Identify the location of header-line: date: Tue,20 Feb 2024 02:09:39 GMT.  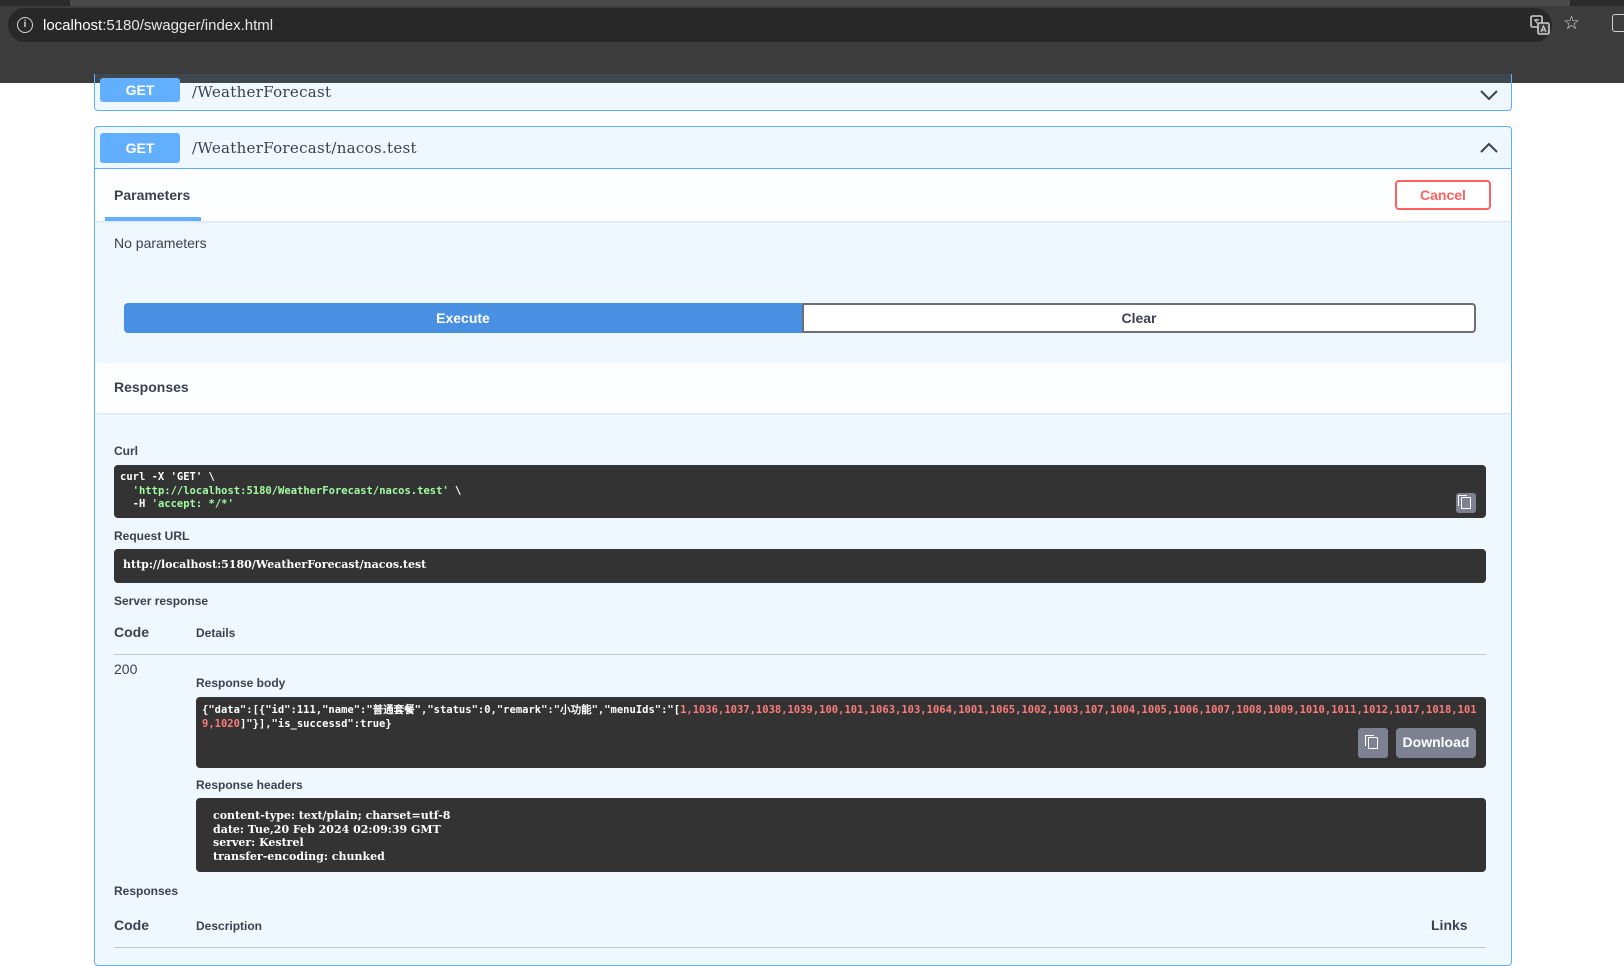
(327, 829).